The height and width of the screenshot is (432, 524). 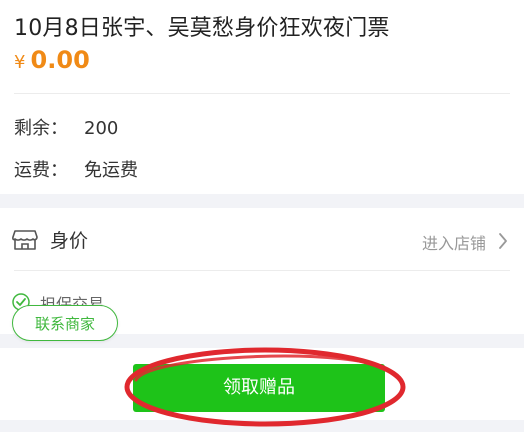 What do you see at coordinates (262, 426) in the screenshot?
I see `bottom-strip` at bounding box center [262, 426].